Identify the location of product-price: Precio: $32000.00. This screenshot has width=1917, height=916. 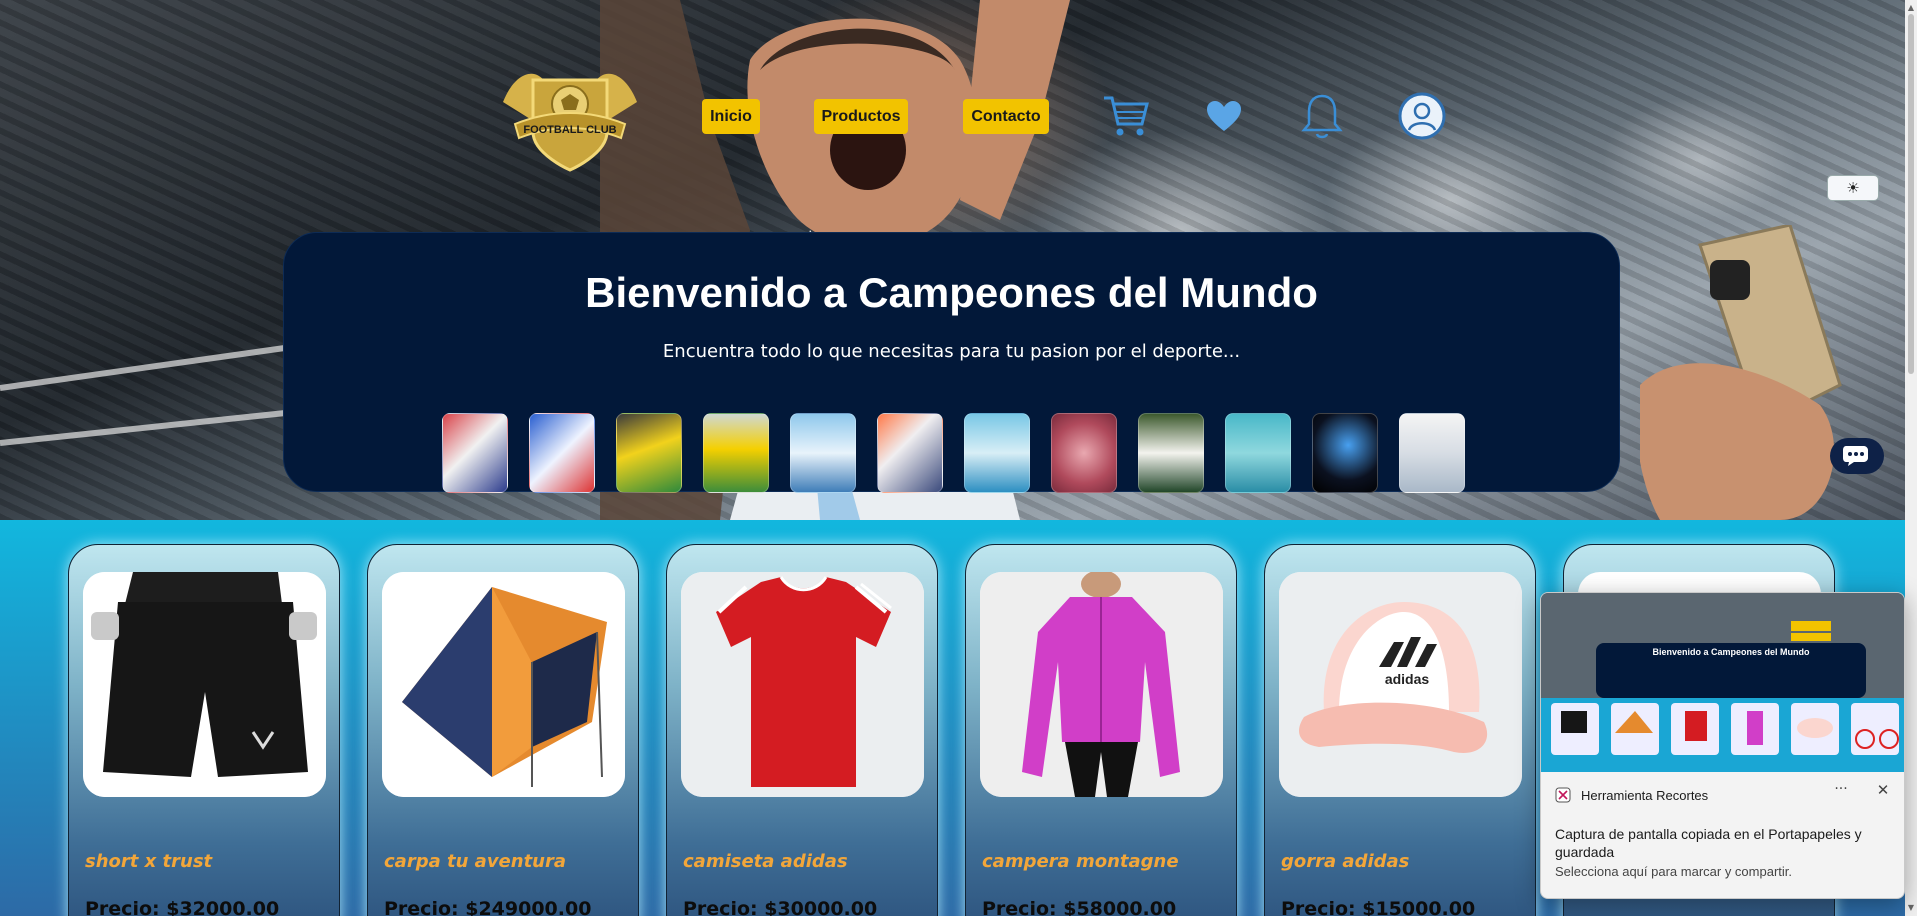
(182, 907).